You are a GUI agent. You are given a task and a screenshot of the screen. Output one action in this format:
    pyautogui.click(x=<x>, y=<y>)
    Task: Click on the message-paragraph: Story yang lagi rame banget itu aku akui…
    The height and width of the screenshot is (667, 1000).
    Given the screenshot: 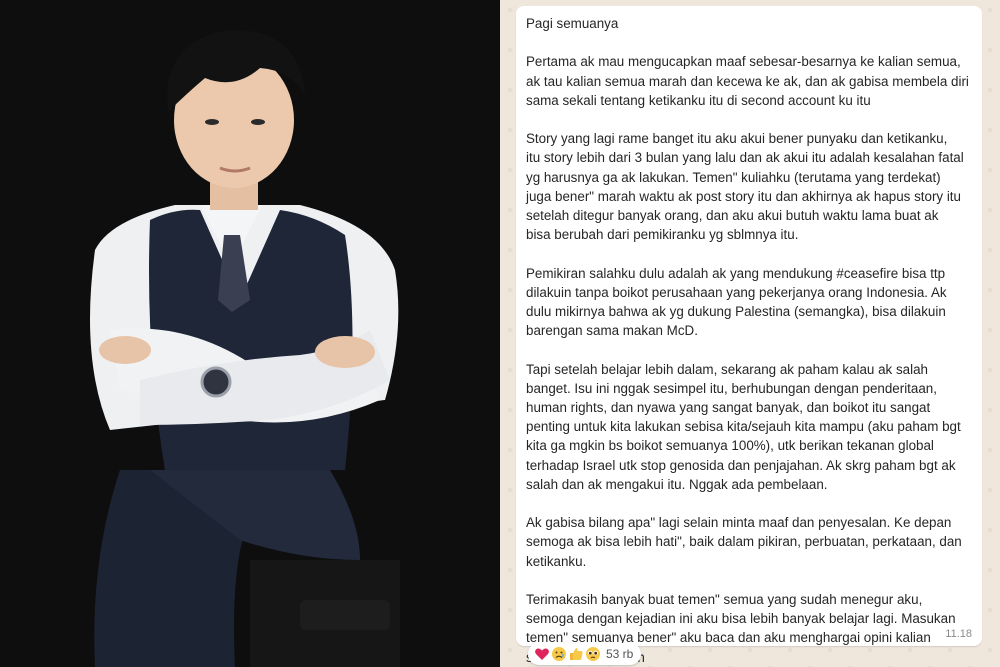 What is the action you would take?
    pyautogui.click(x=749, y=186)
    